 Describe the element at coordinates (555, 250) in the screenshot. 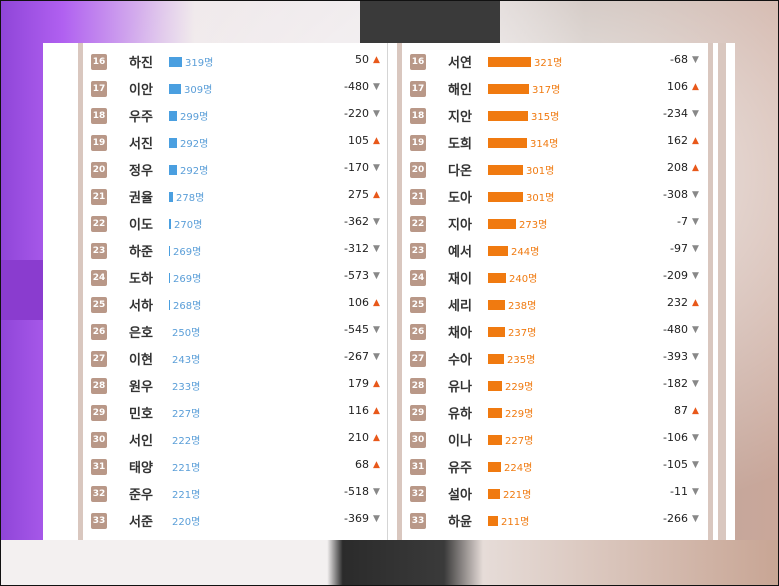

I see `list-item: 23 예서 244명 -97 ▼` at that location.